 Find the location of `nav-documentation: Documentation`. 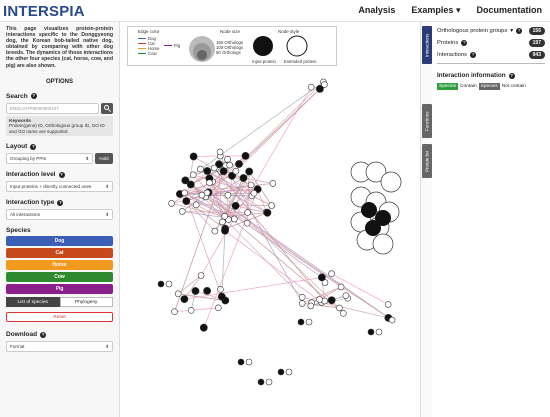

nav-documentation: Documentation is located at coordinates (509, 10).